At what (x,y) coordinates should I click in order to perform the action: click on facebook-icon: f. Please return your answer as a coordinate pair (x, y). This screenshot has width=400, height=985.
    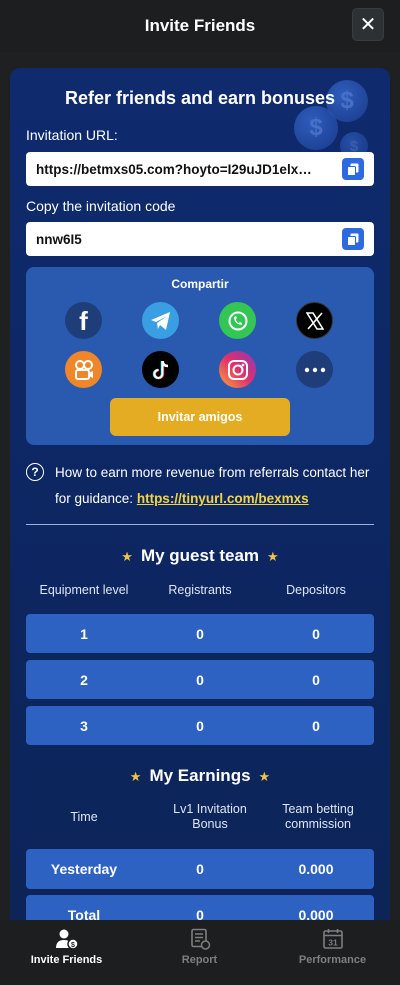
    Looking at the image, I should click on (83, 320).